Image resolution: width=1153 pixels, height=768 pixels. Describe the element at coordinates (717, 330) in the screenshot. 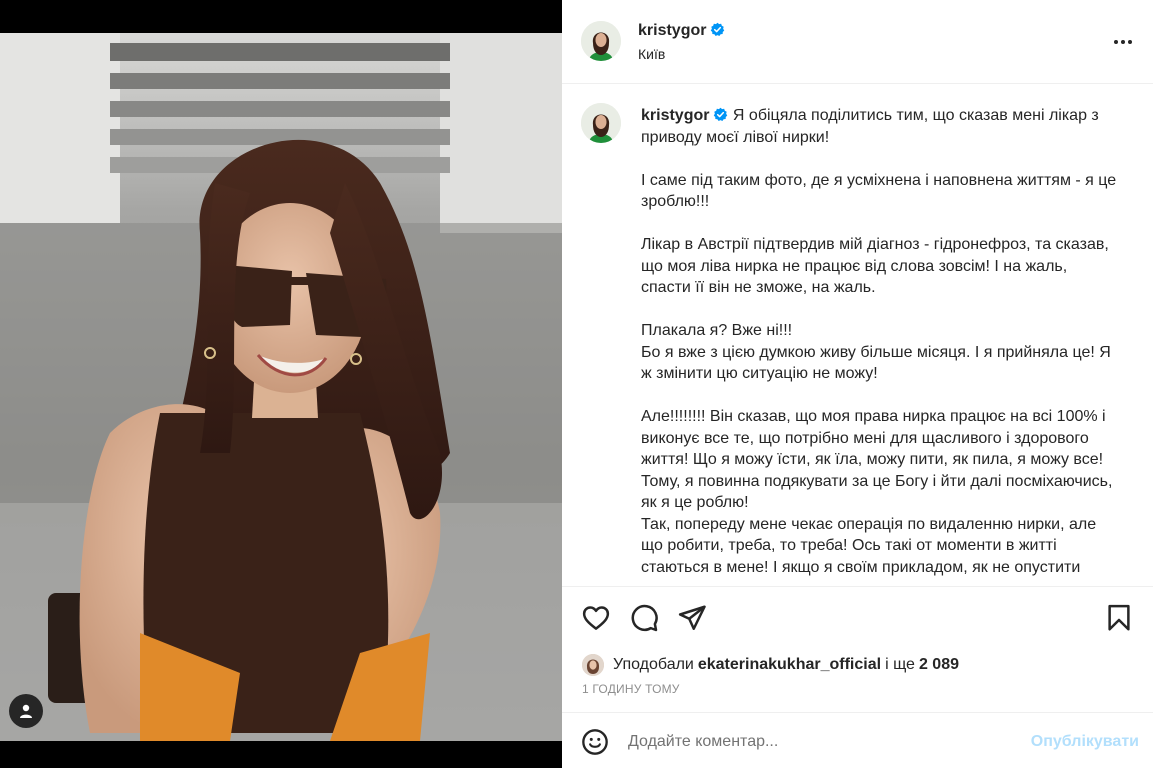

I see `caption-paragraph: Плакала я? Вже ні!!!` at that location.